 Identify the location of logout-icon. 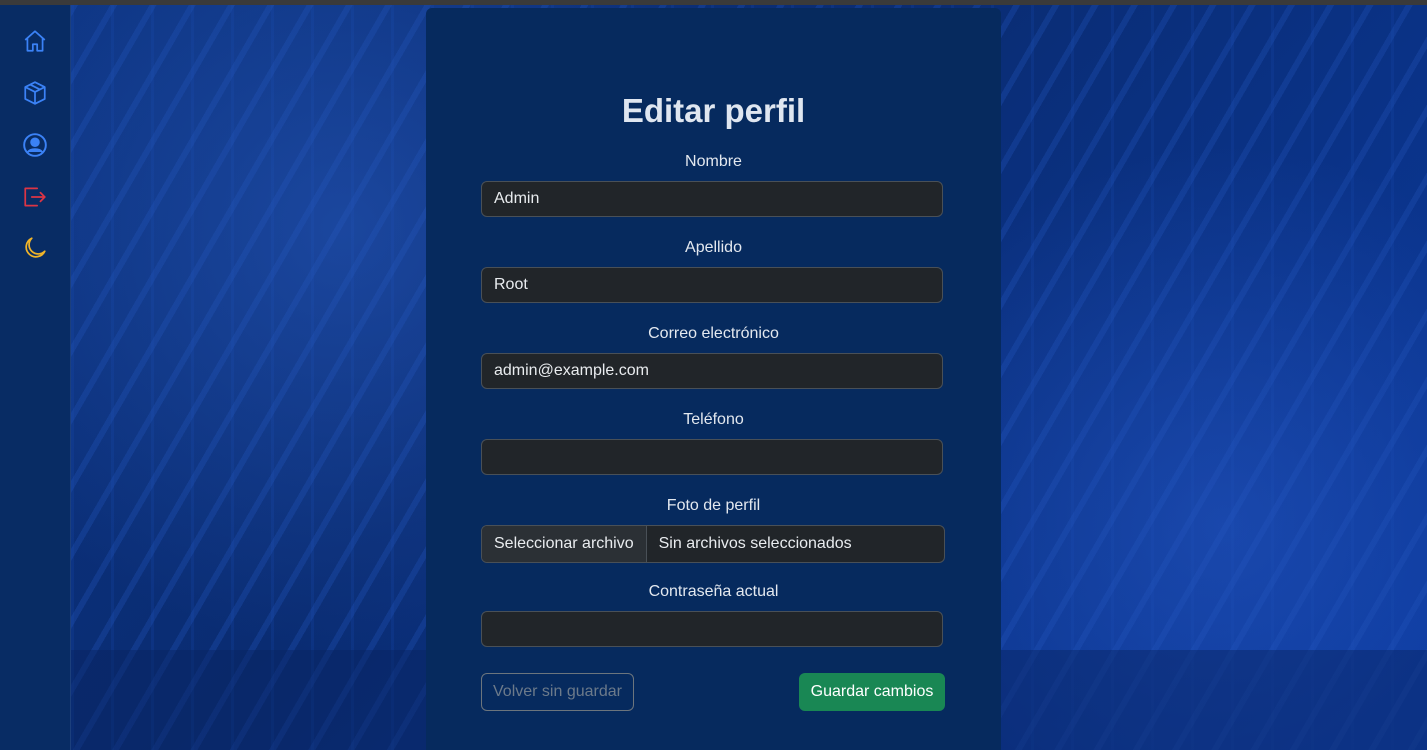
(35, 197).